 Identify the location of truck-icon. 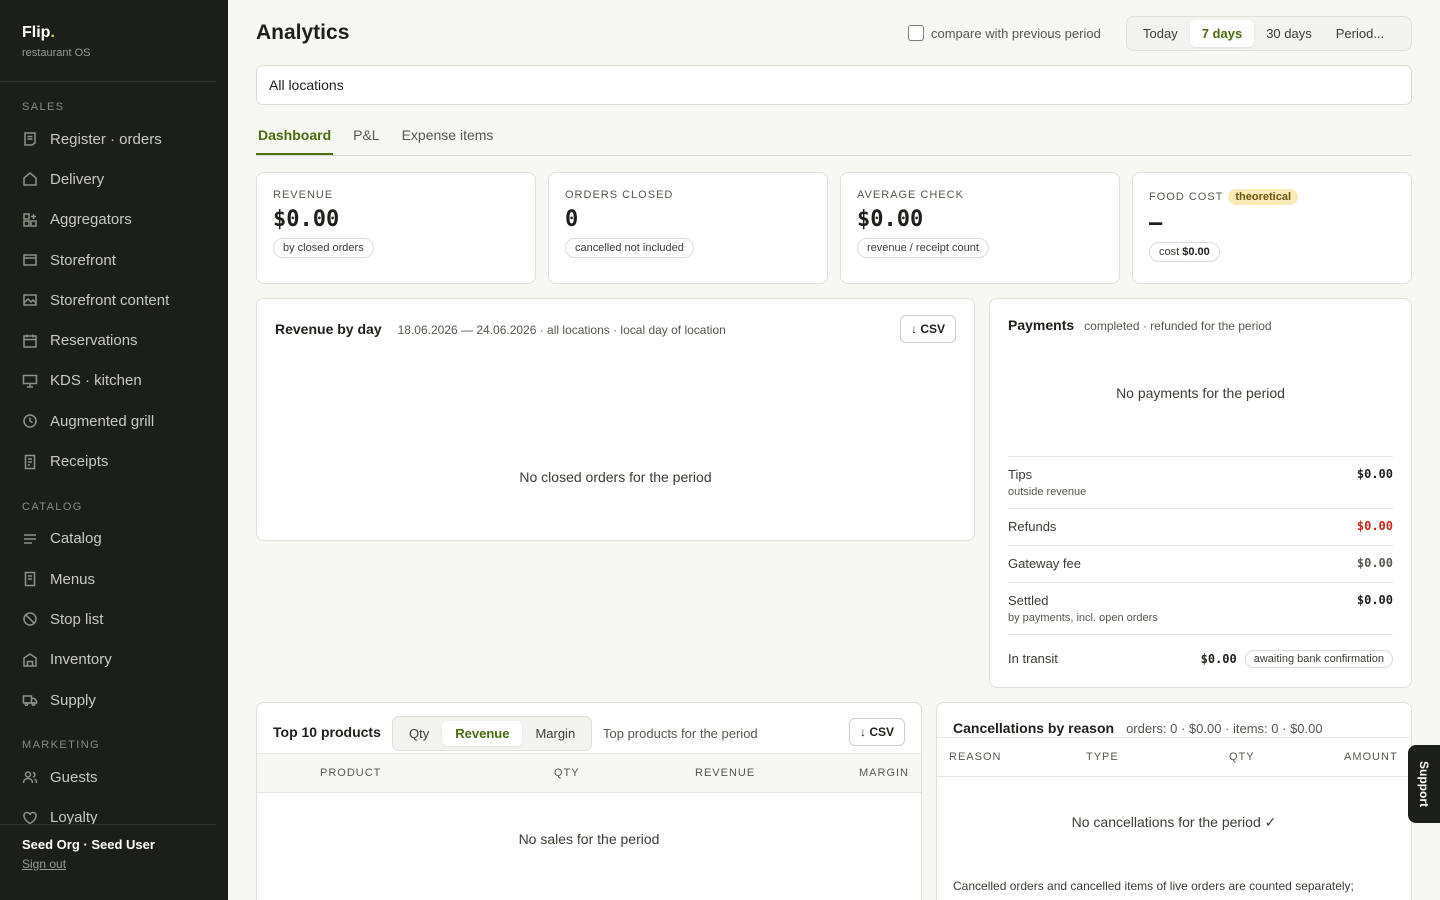
(30, 701).